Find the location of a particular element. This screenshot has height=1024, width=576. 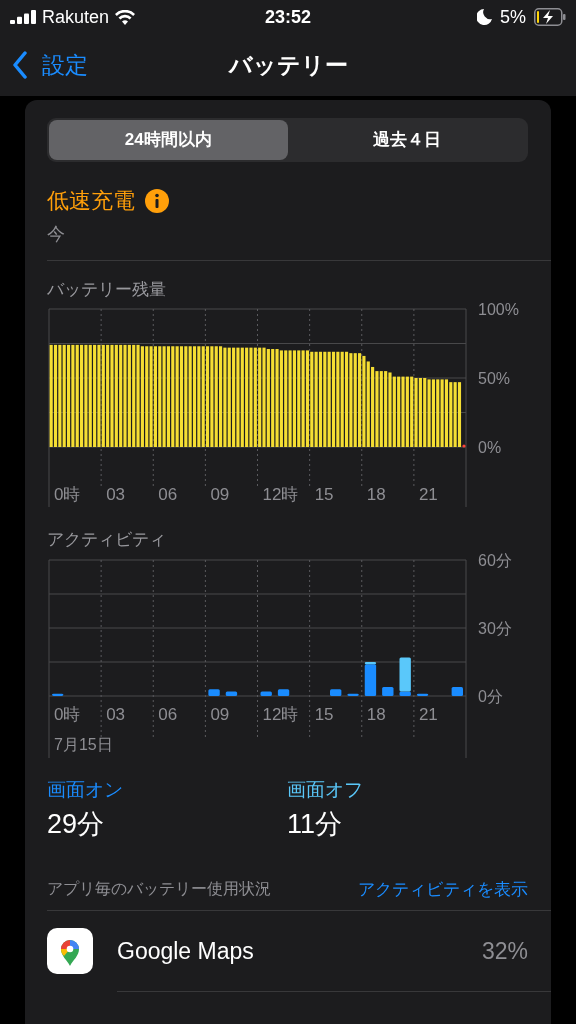

map-pin-app-icon is located at coordinates (70, 951).